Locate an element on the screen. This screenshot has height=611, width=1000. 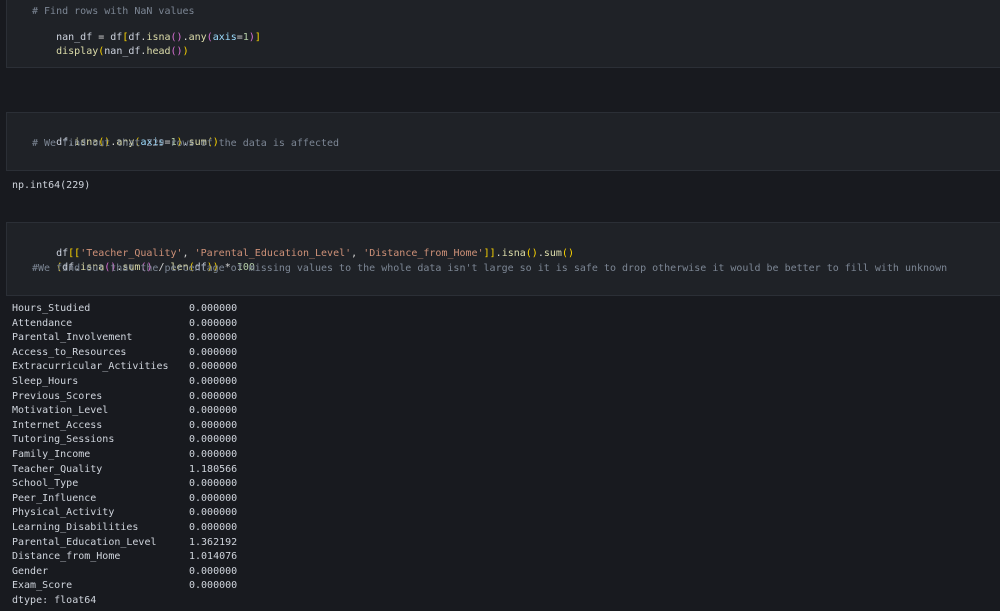
series-row: Attendance 0.000000 is located at coordinates (140, 324).